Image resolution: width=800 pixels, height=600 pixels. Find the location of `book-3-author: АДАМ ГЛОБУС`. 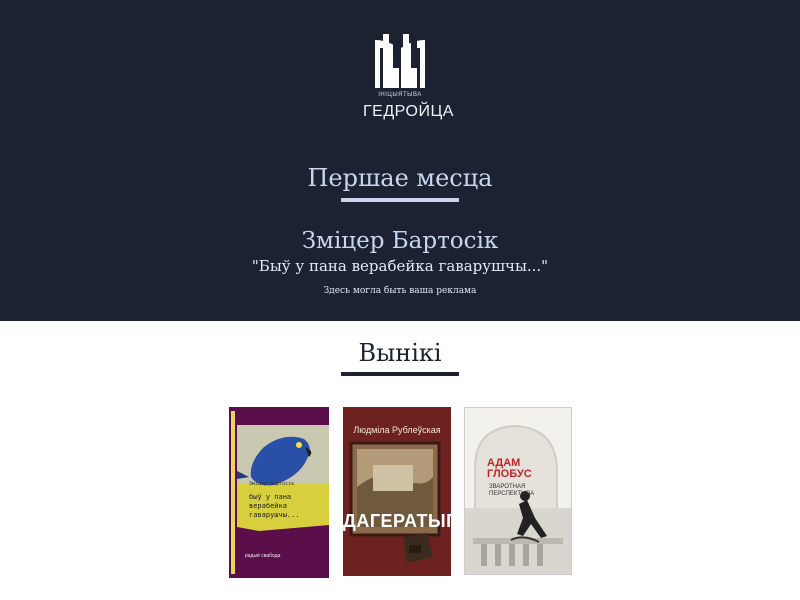

book-3-author: АДАМ ГЛОБУС is located at coordinates (509, 469).